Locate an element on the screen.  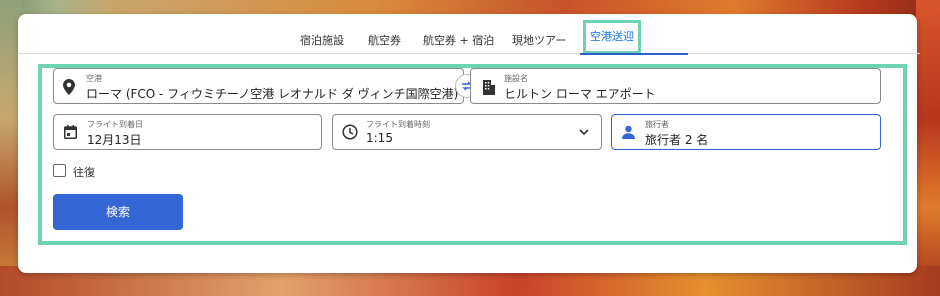
tab-hotels: 宿泊施設 is located at coordinates (322, 40).